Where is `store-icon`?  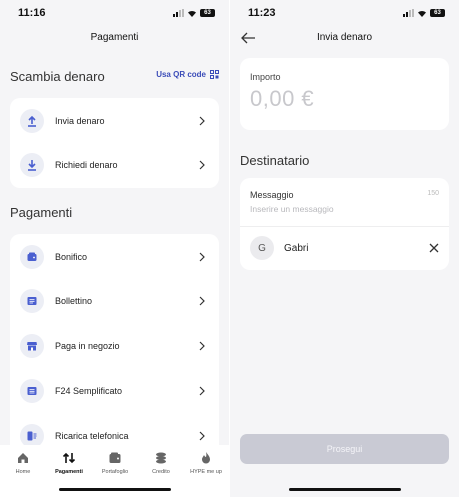 store-icon is located at coordinates (32, 346).